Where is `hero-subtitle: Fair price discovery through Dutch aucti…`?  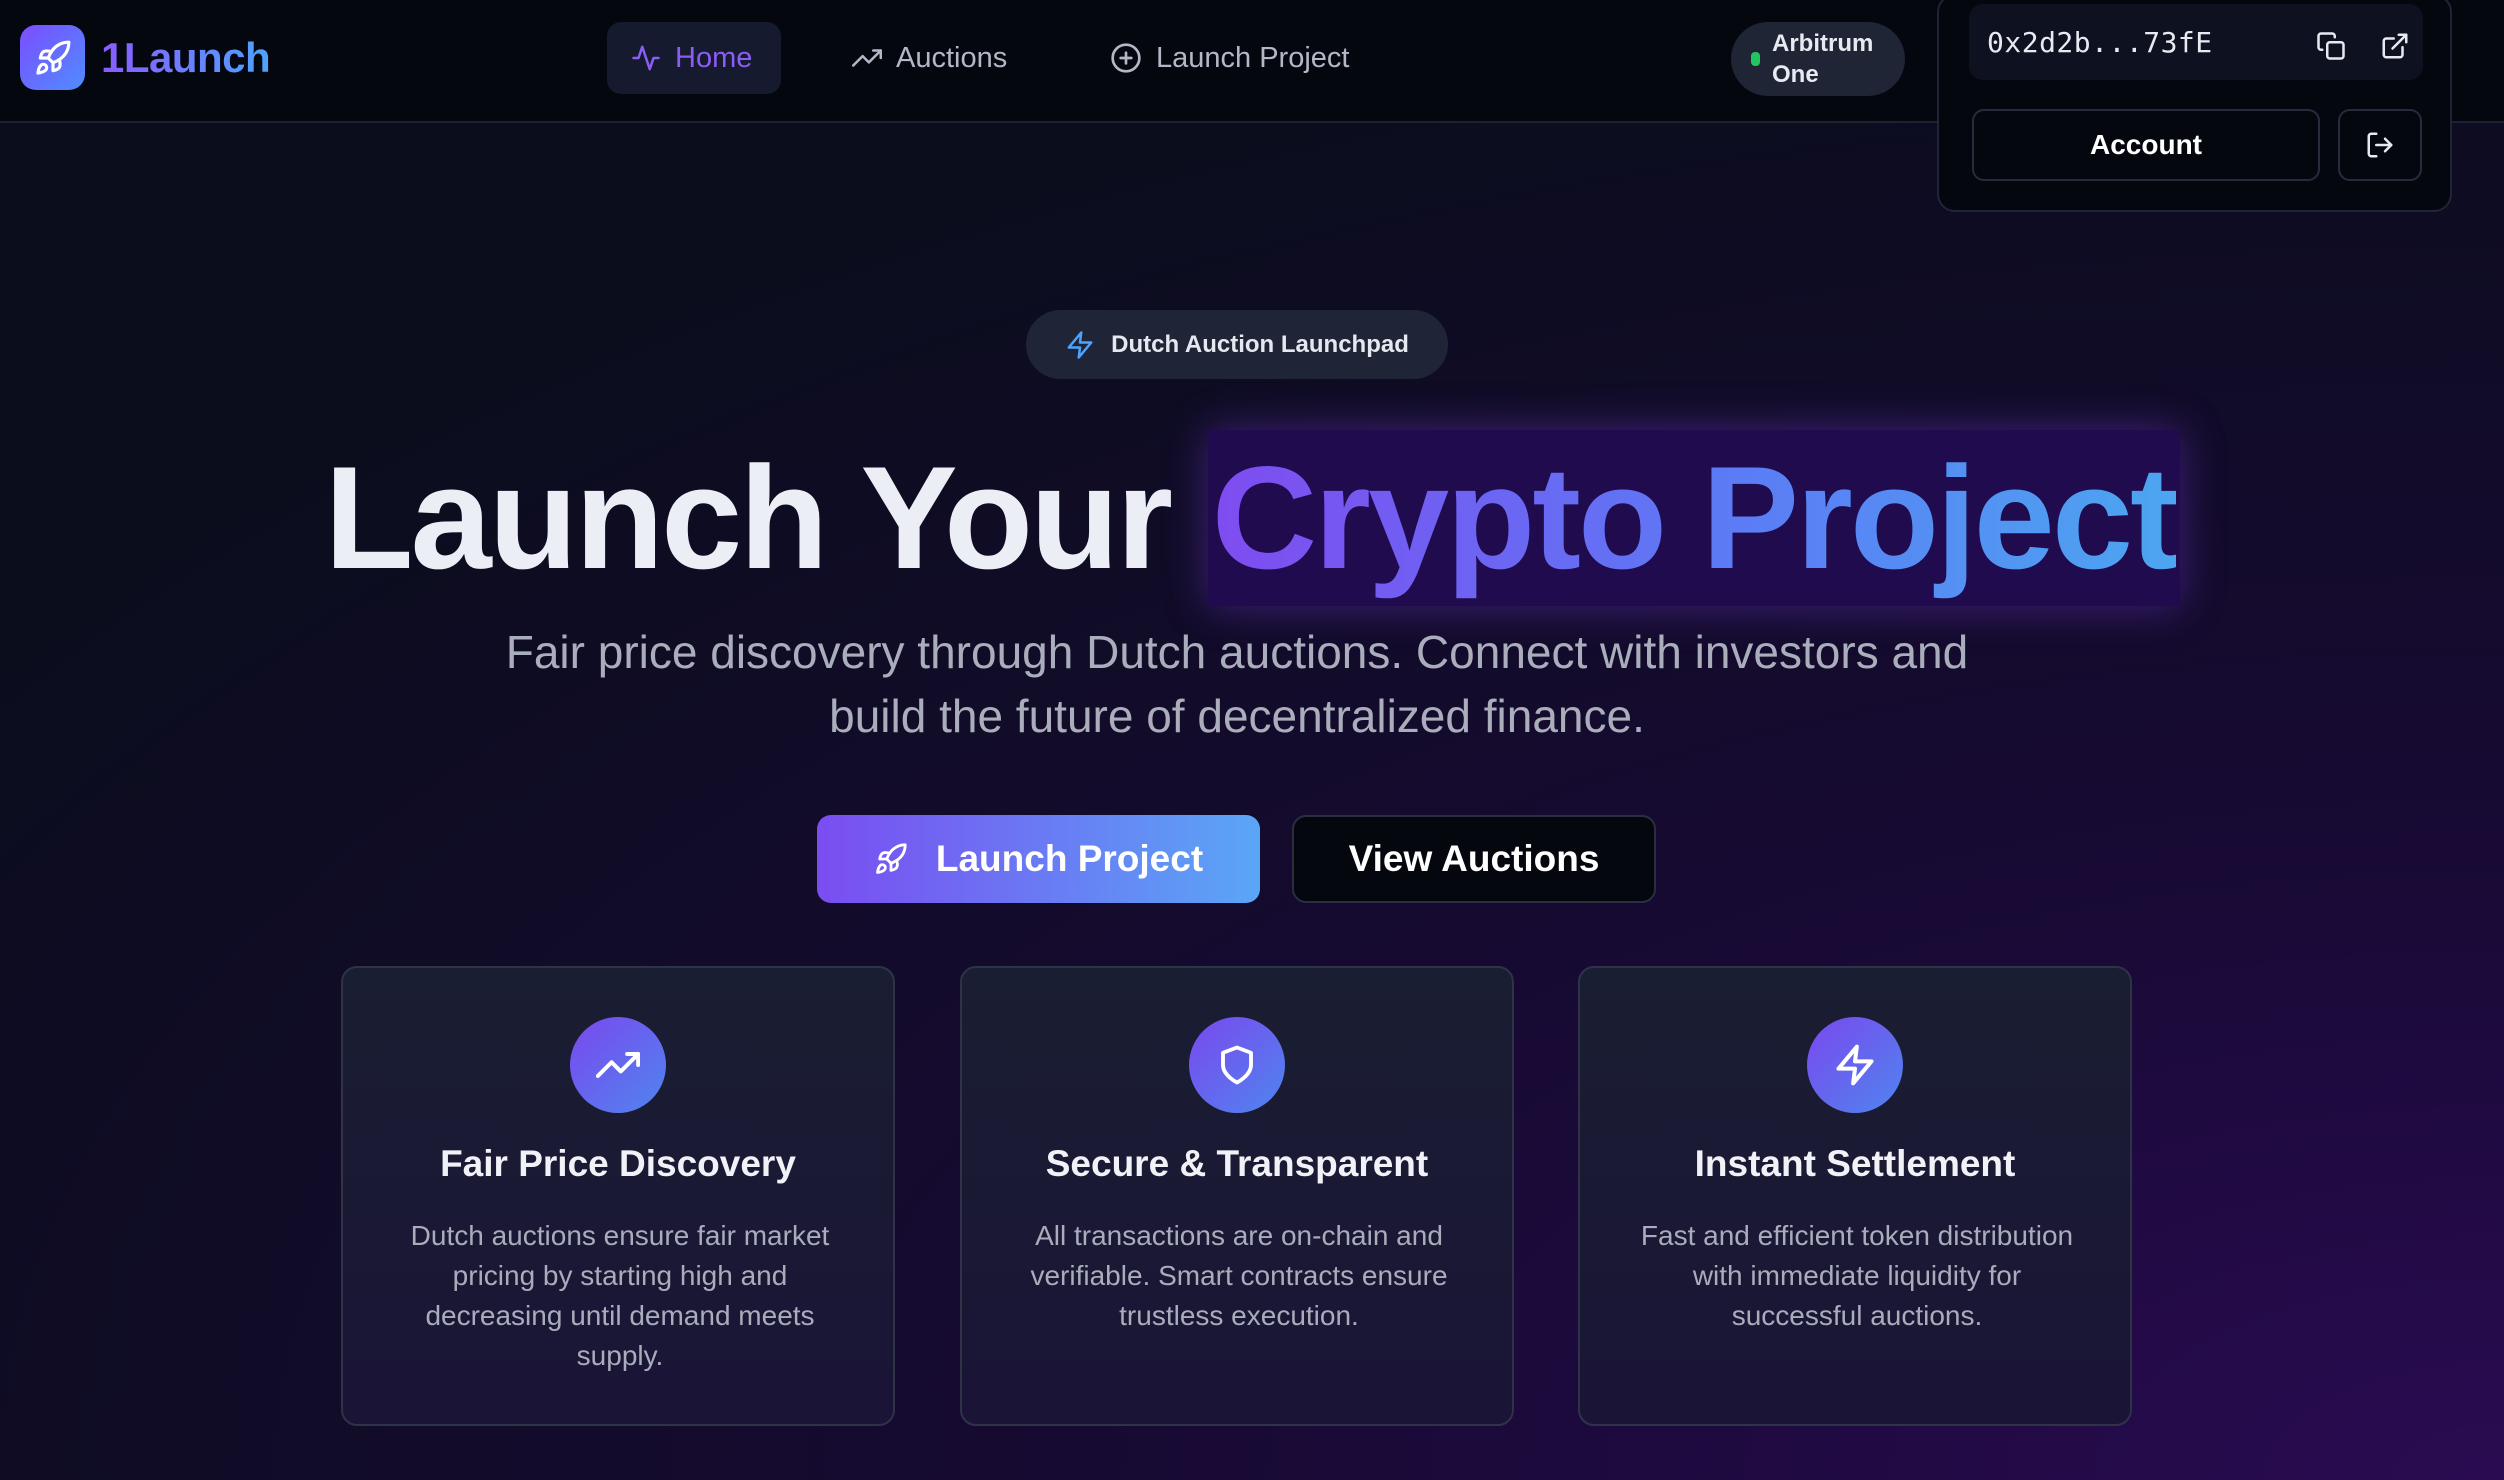 hero-subtitle: Fair price discovery through Dutch aucti… is located at coordinates (1237, 684).